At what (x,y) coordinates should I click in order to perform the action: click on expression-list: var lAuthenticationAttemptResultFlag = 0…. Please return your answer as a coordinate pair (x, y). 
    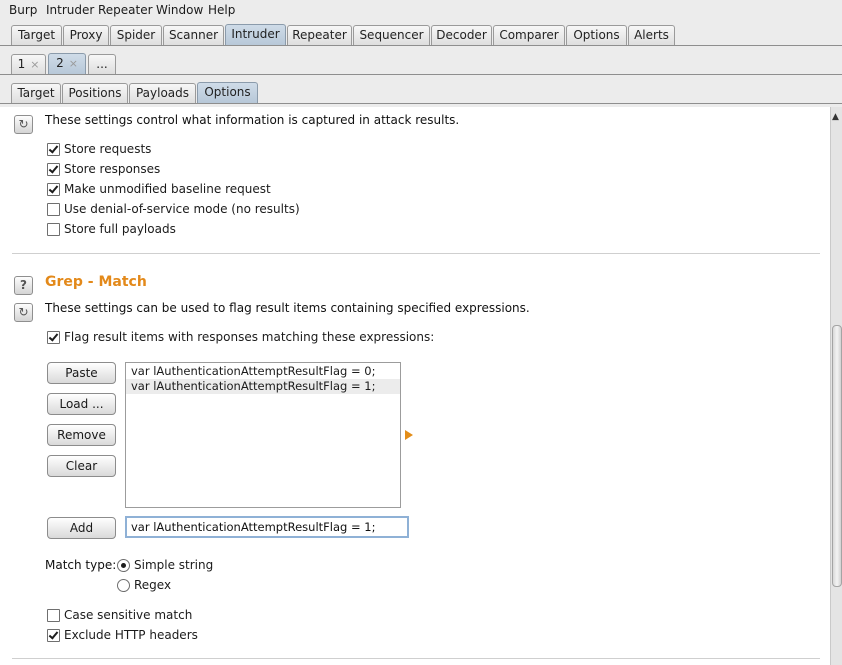
    Looking at the image, I should click on (263, 435).